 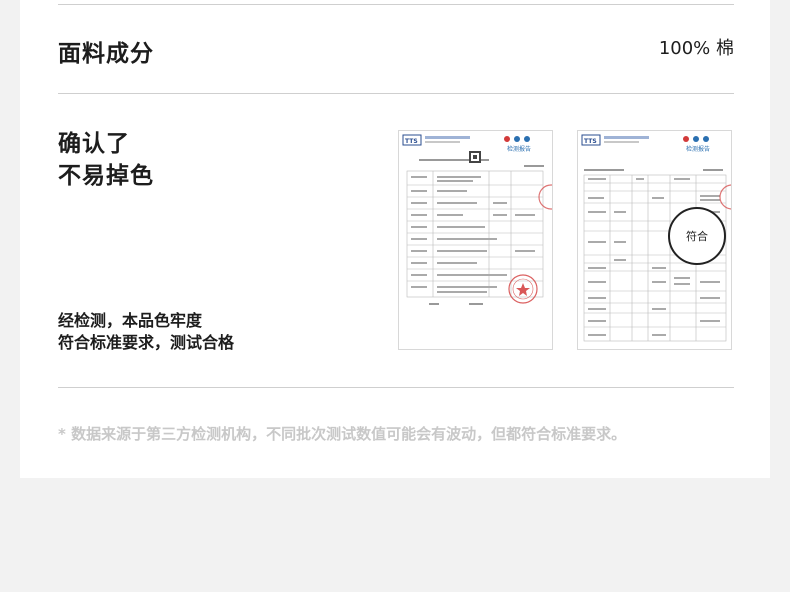 What do you see at coordinates (696, 48) in the screenshot?
I see `fabric-value: 100% 棉` at bounding box center [696, 48].